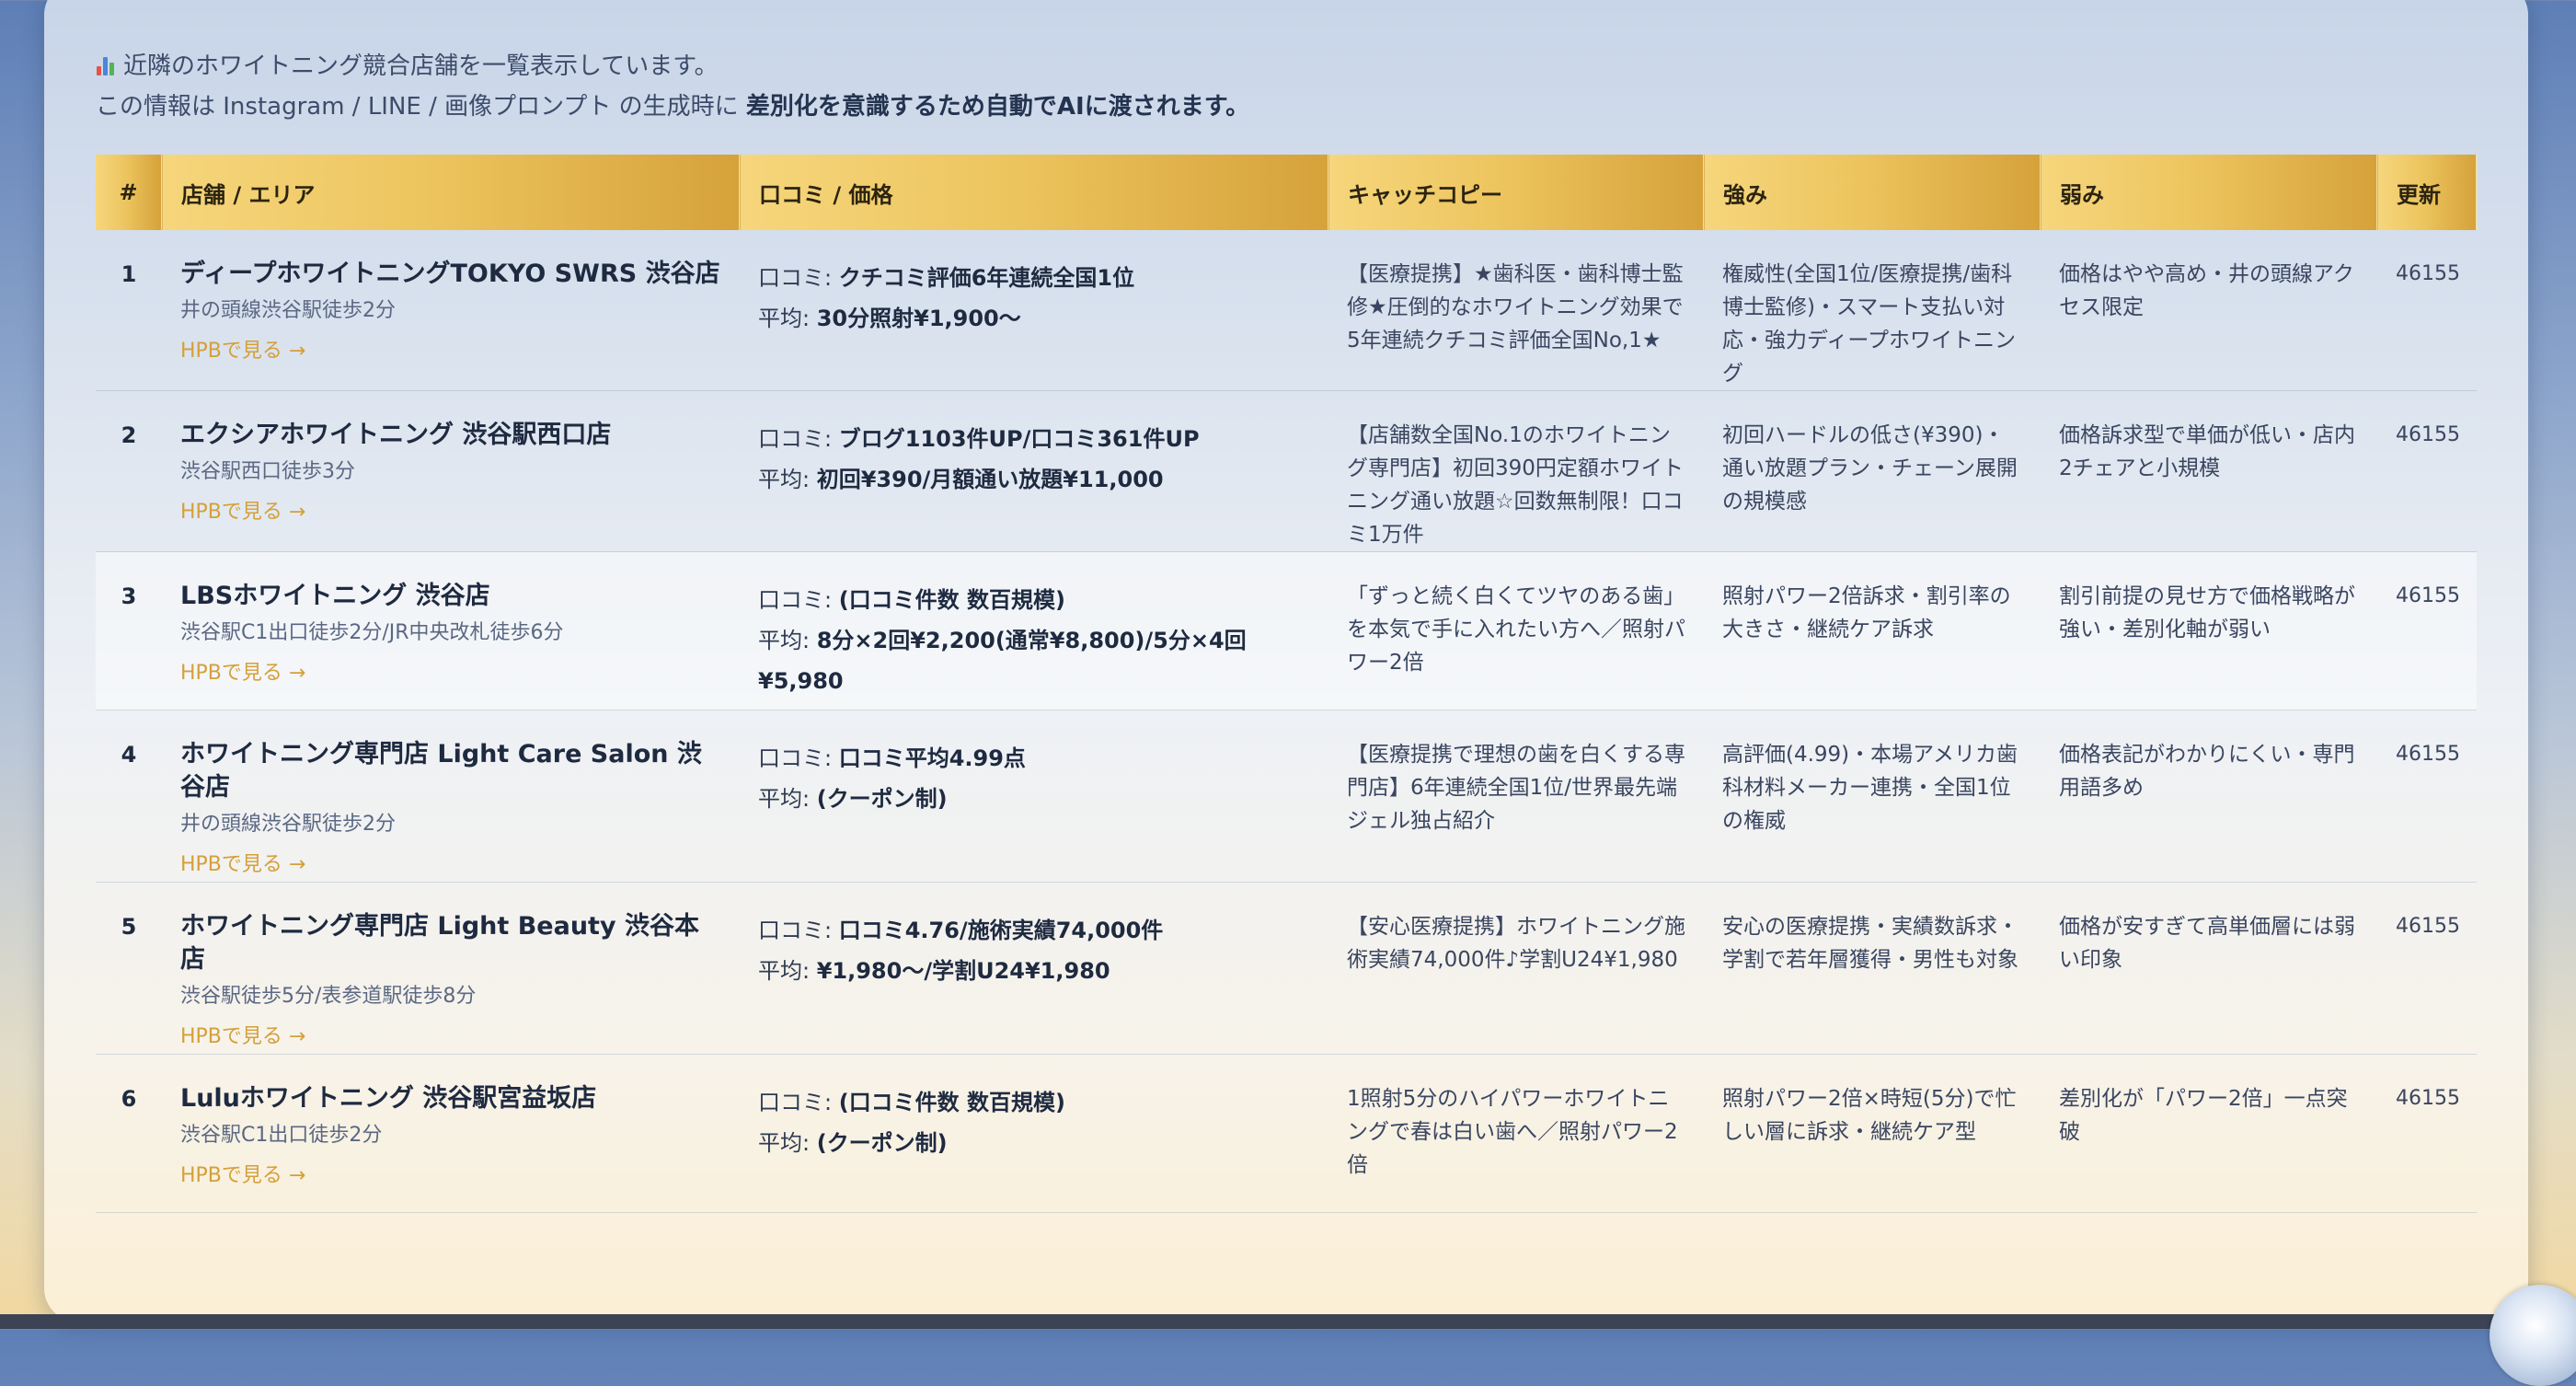 Image resolution: width=2576 pixels, height=1386 pixels. I want to click on catchcopy-cell: 「ずっと続く白くてツヤのある歯」を本気で手に入れたい方へ／照射パワー2倍, so click(1516, 629).